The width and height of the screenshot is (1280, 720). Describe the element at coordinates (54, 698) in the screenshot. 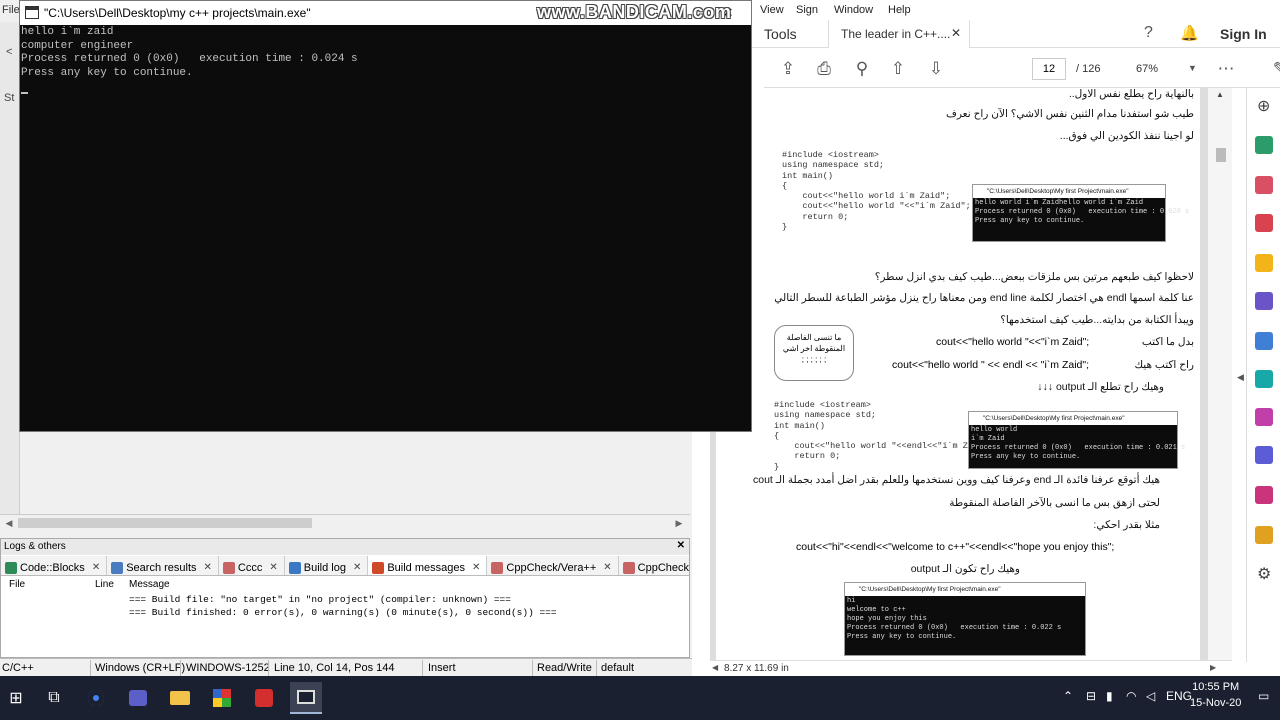

I see `task-view-icon: ⧉` at that location.